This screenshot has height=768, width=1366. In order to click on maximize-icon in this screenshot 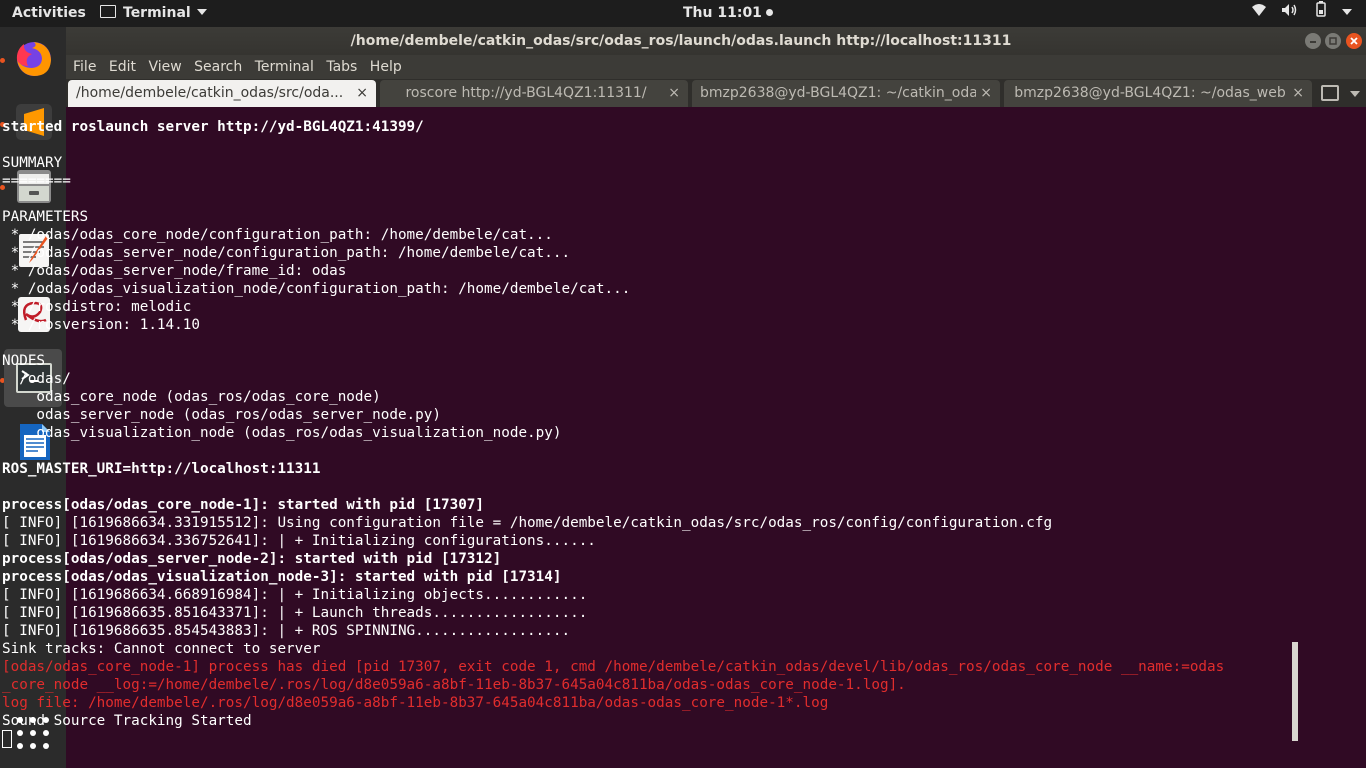, I will do `click(1333, 41)`.